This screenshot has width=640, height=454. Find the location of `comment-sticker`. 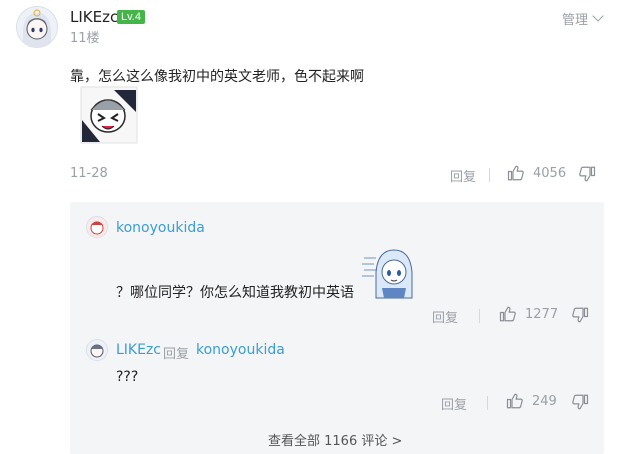

comment-sticker is located at coordinates (109, 115).